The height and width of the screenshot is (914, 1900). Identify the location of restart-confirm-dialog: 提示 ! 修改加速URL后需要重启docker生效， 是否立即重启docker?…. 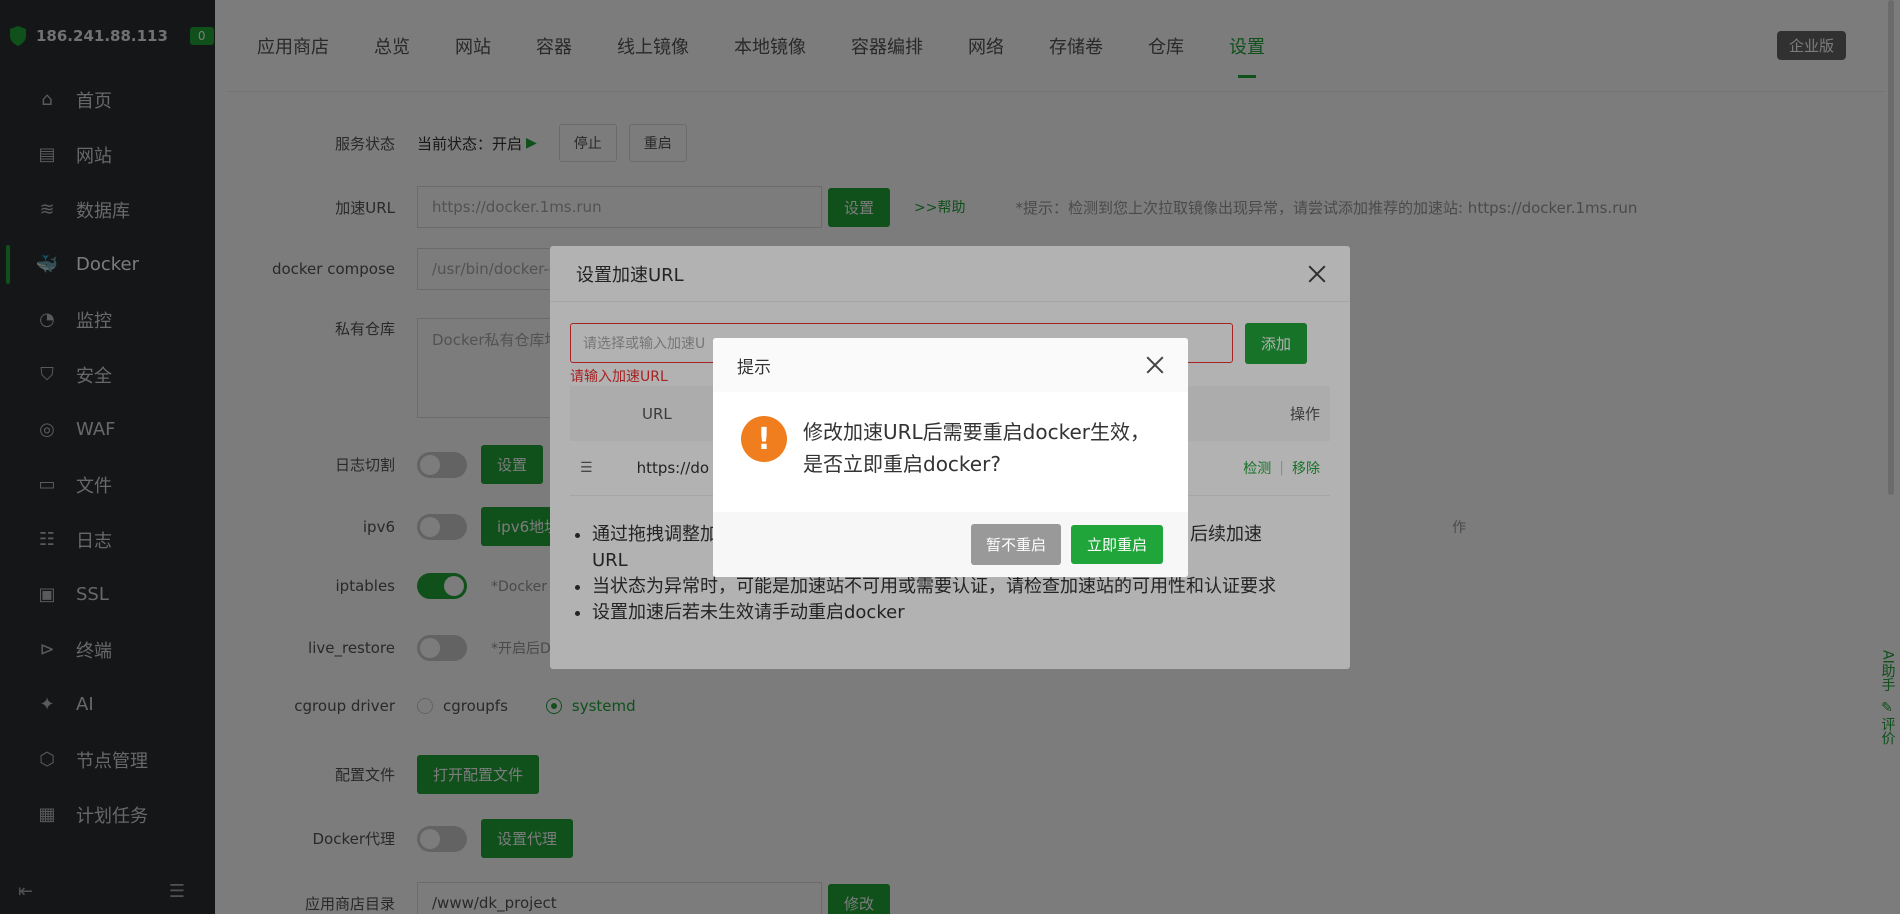
(950, 457).